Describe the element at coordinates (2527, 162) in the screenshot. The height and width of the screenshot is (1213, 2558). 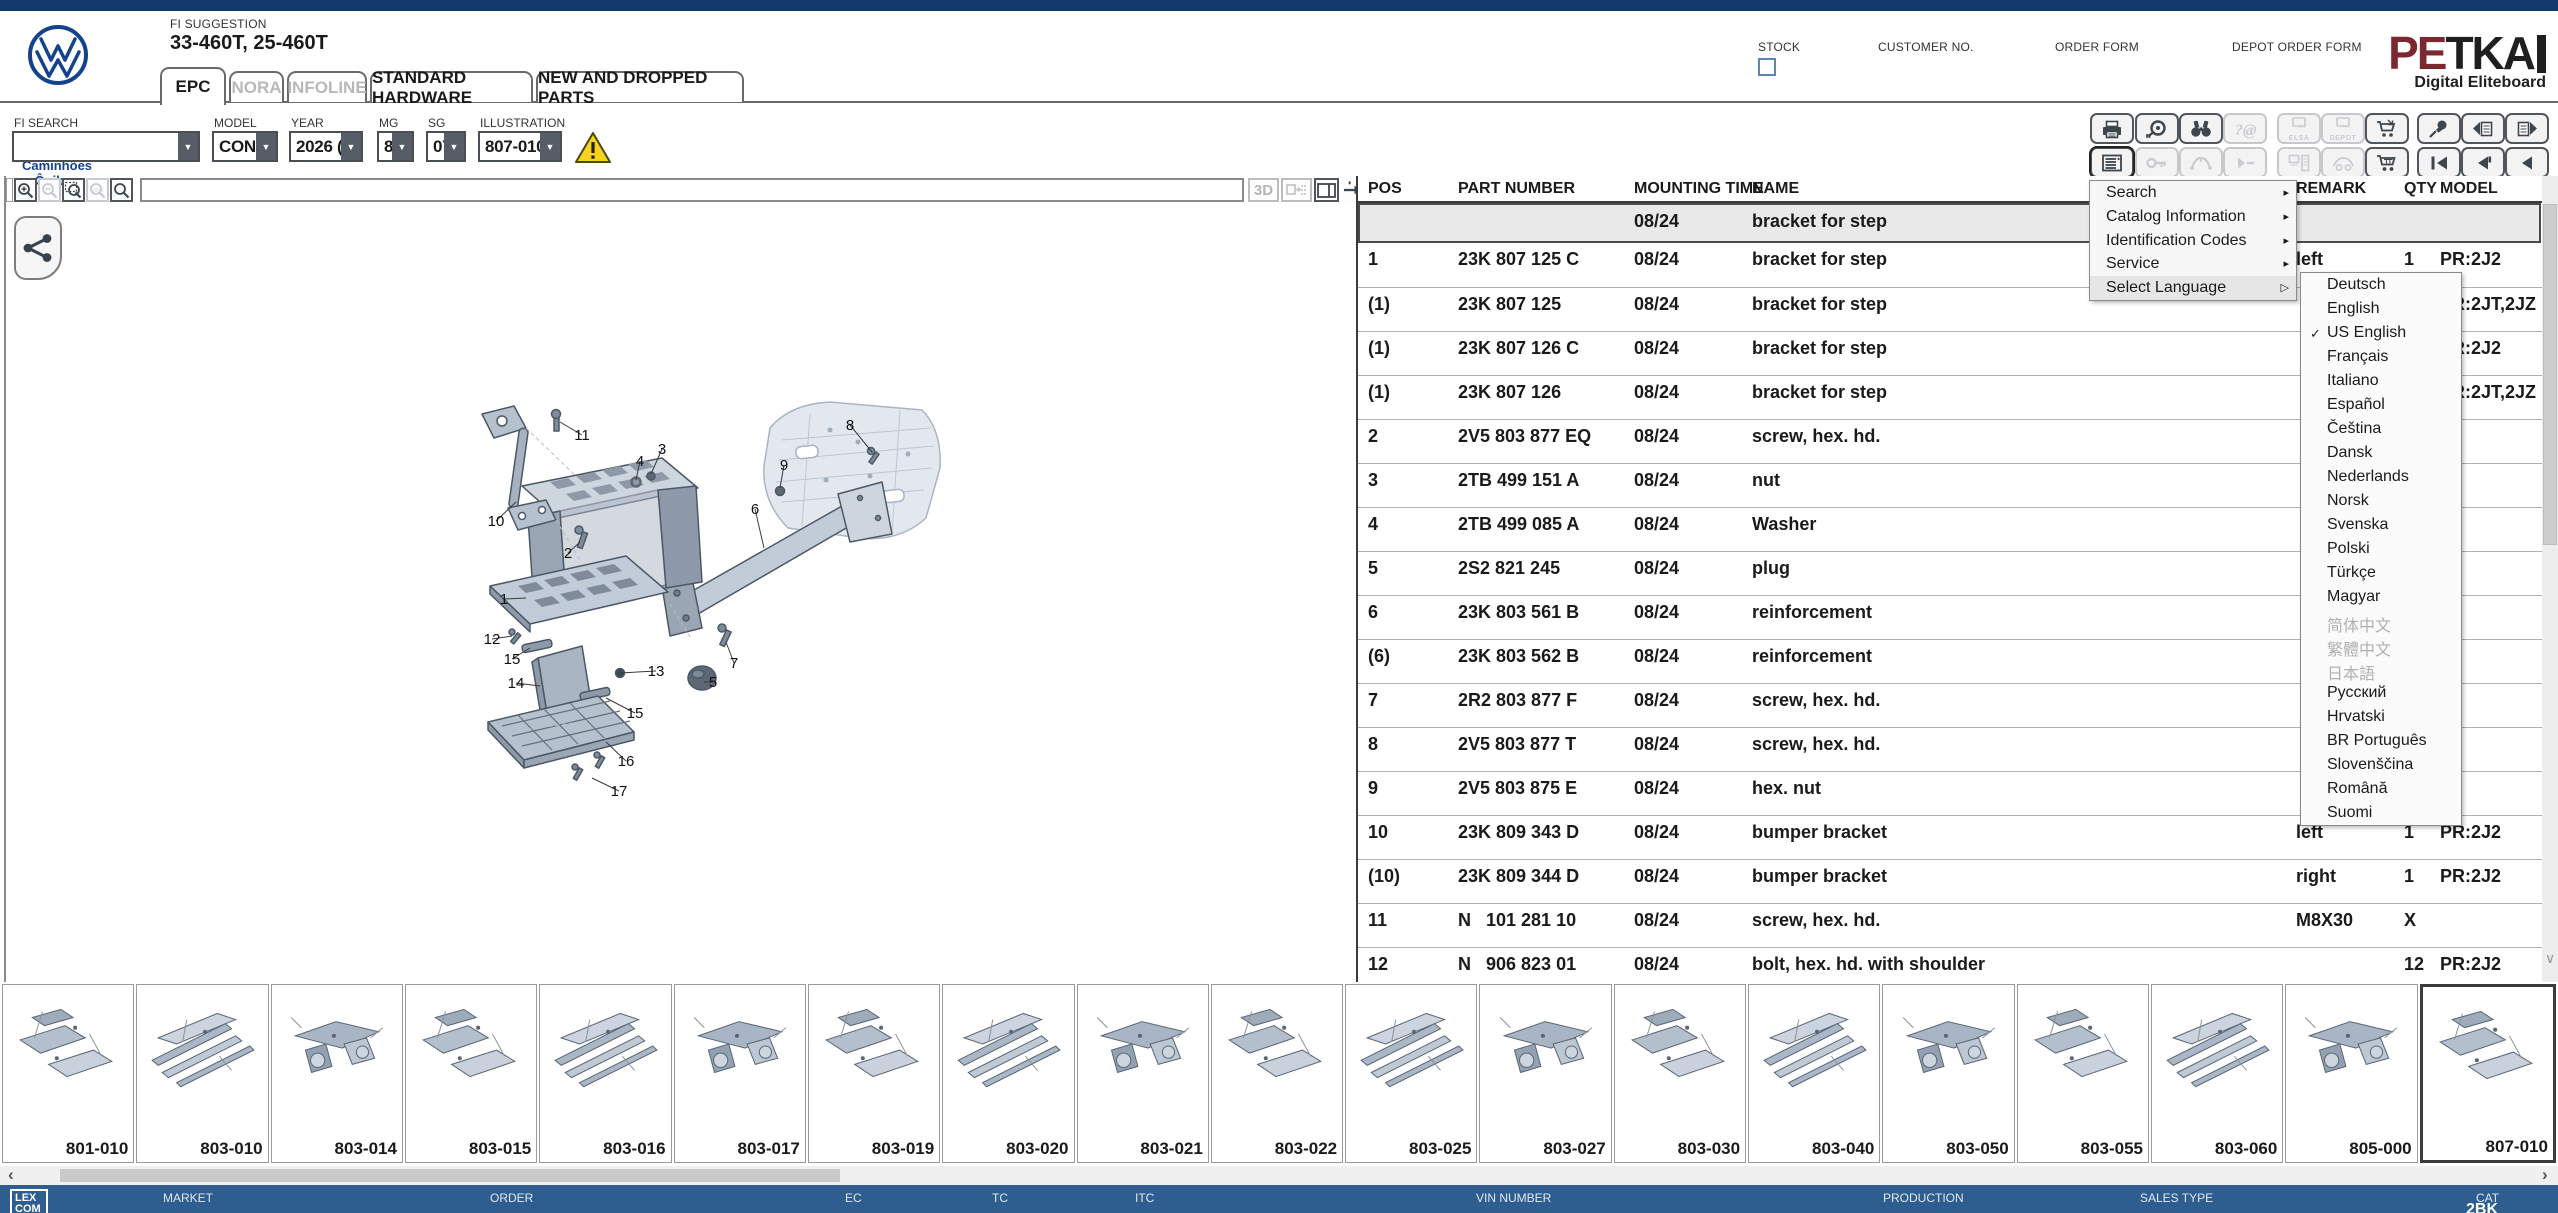
I see `nav-back-button` at that location.